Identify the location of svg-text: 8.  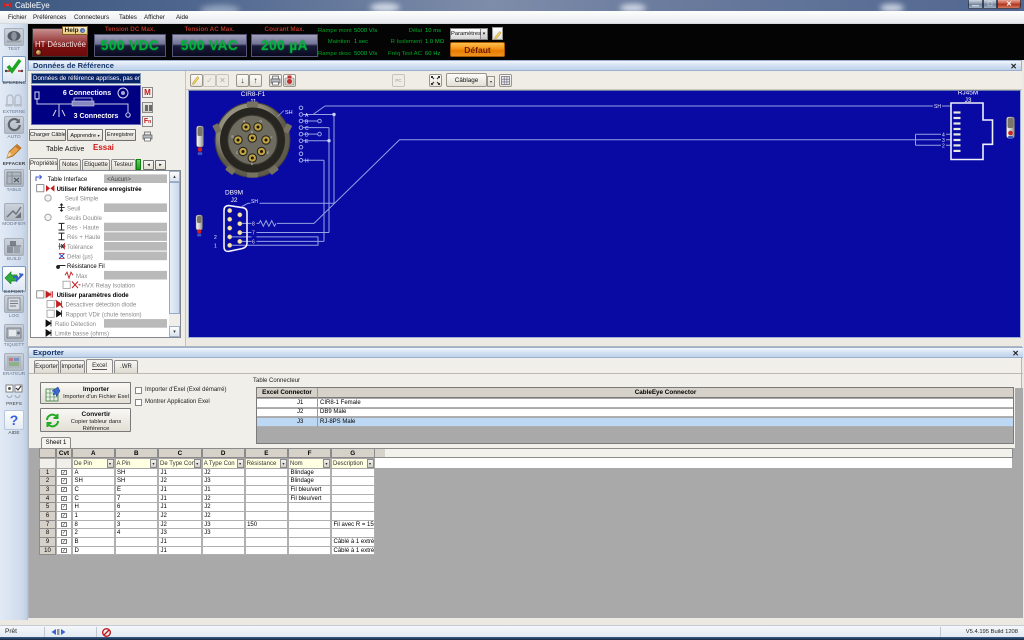
(253, 225).